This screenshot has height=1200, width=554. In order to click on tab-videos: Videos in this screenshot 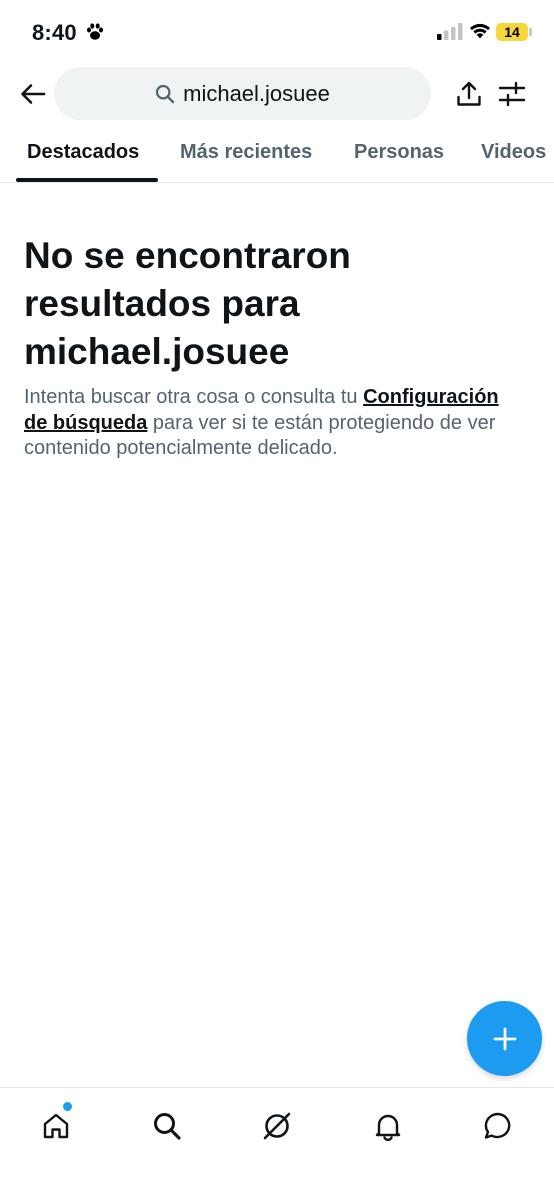, I will do `click(513, 152)`.